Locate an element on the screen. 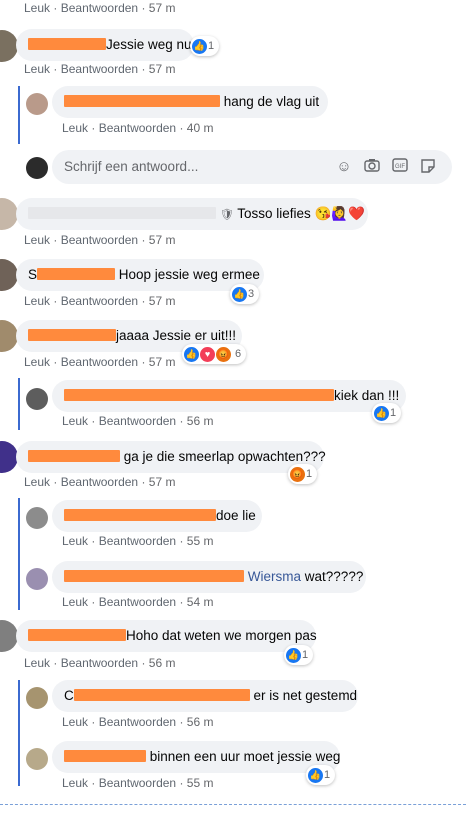 The image size is (466, 822). comment-bubble: binnen een uur moet jessie weg is located at coordinates (196, 757).